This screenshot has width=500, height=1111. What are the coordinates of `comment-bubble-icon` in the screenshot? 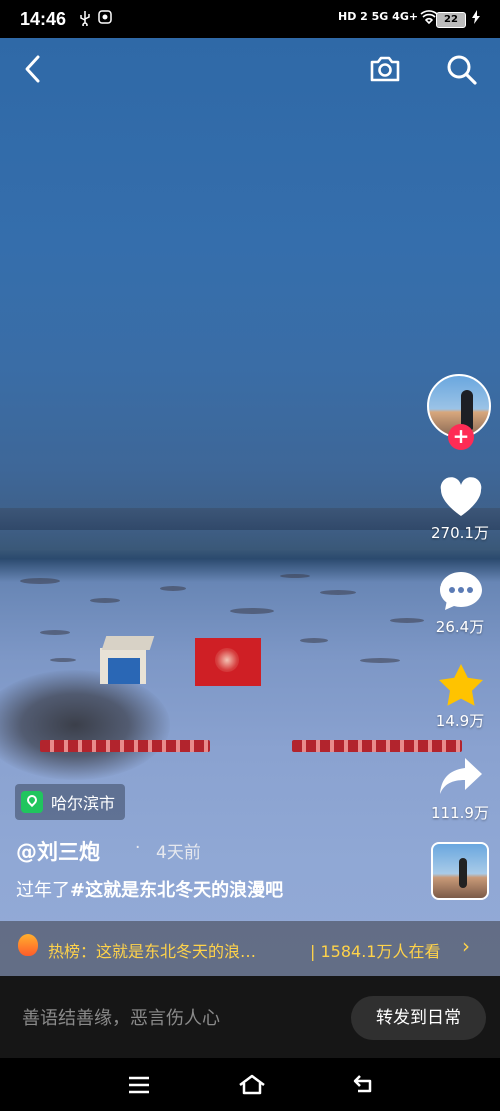 It's located at (461, 593).